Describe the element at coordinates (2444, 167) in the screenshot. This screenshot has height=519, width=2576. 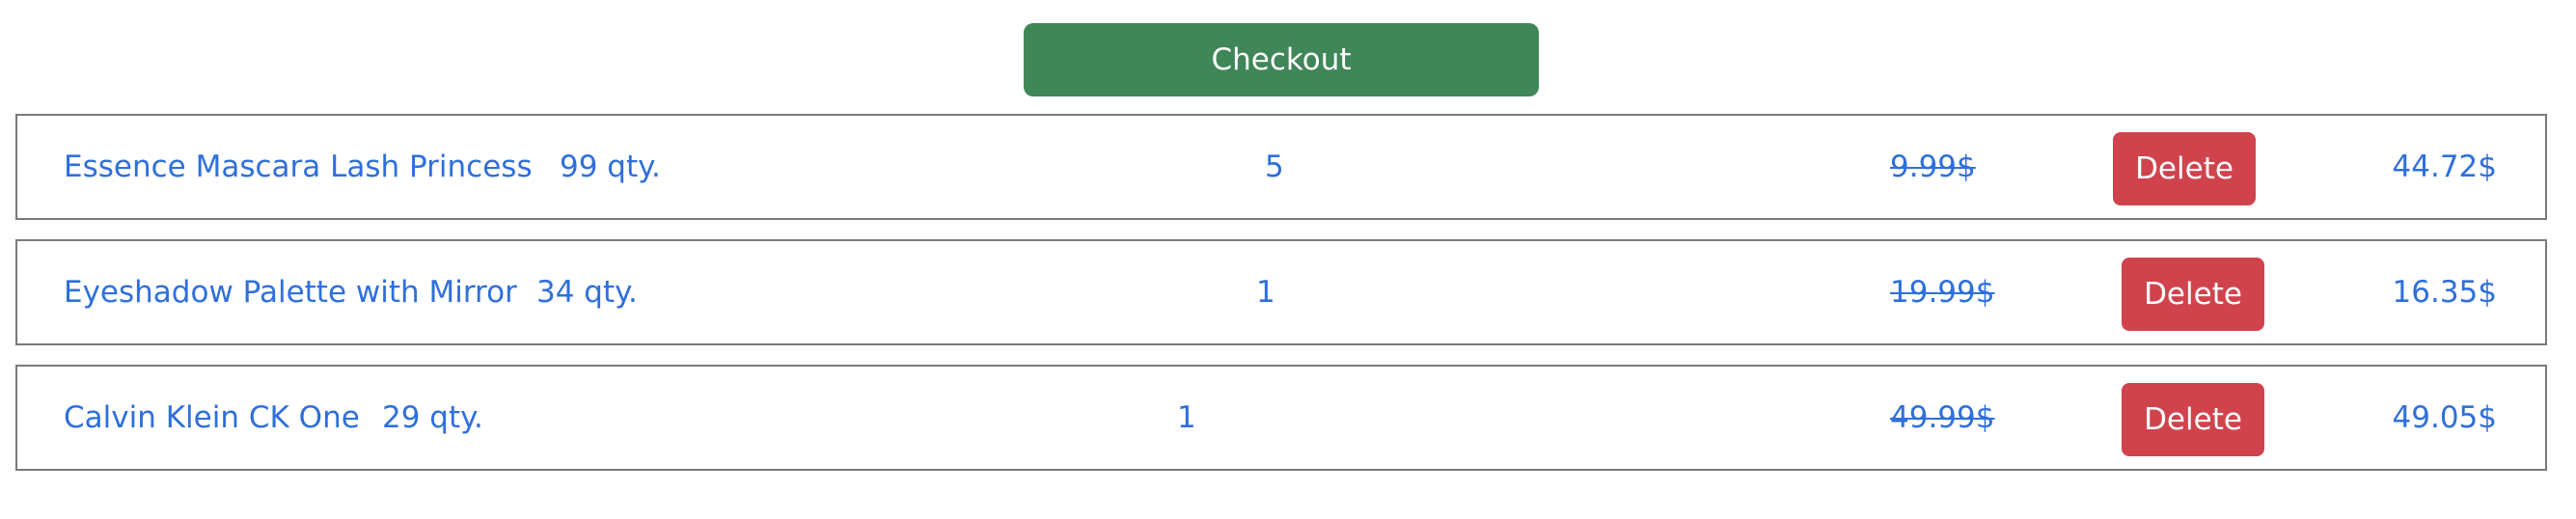
I see `item-price: 44.72$` at that location.